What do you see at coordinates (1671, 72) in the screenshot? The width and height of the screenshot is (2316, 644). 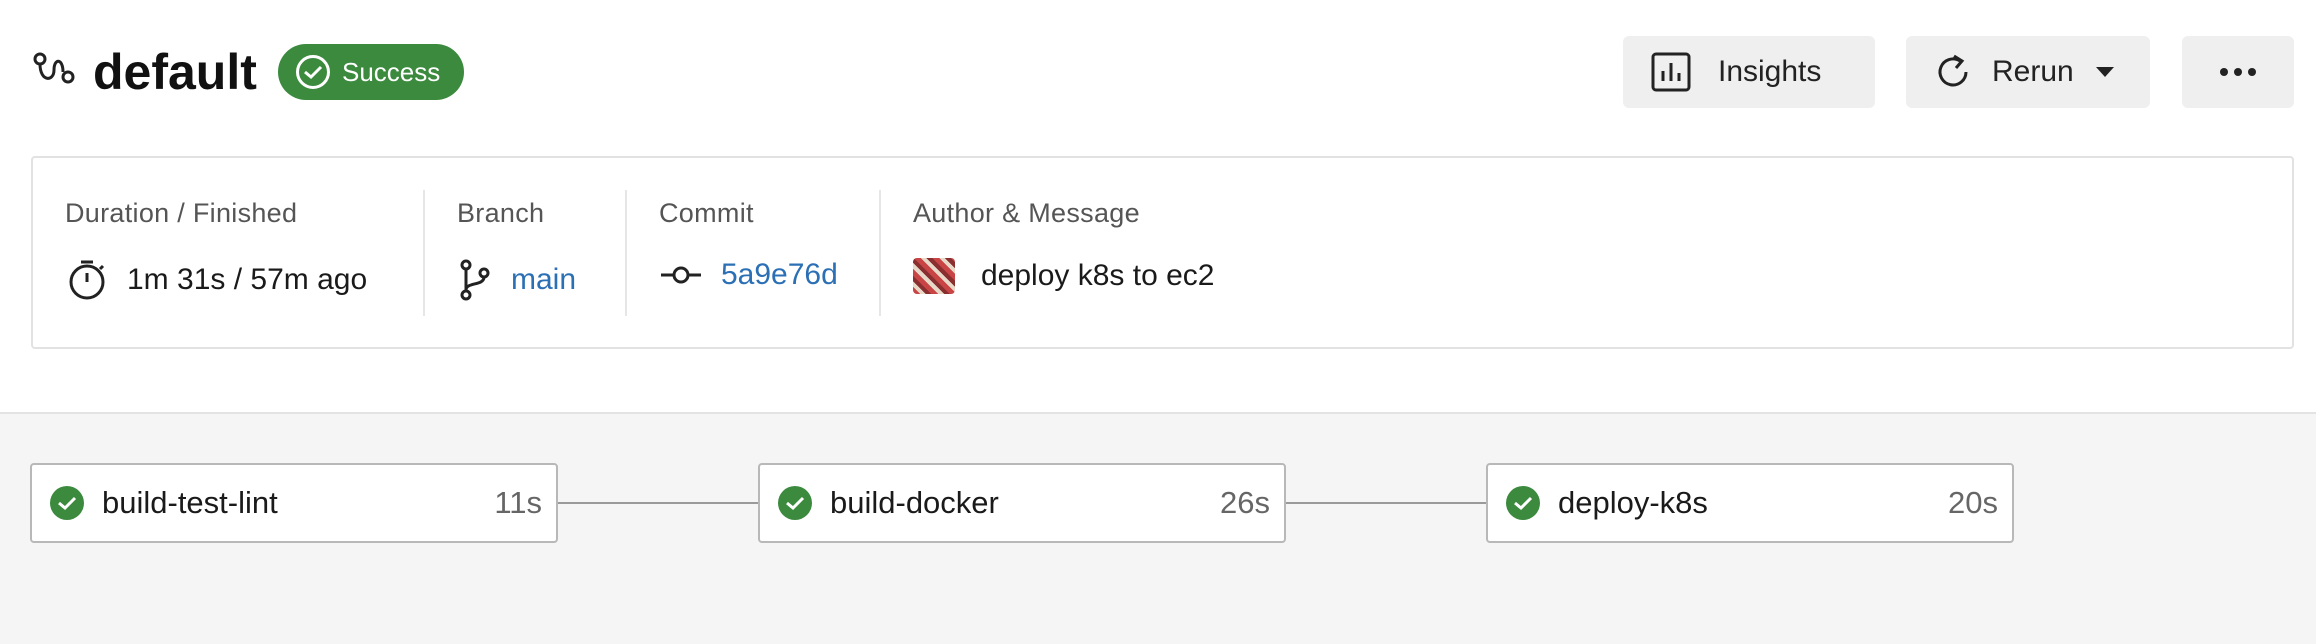 I see `bar-chart-icon` at bounding box center [1671, 72].